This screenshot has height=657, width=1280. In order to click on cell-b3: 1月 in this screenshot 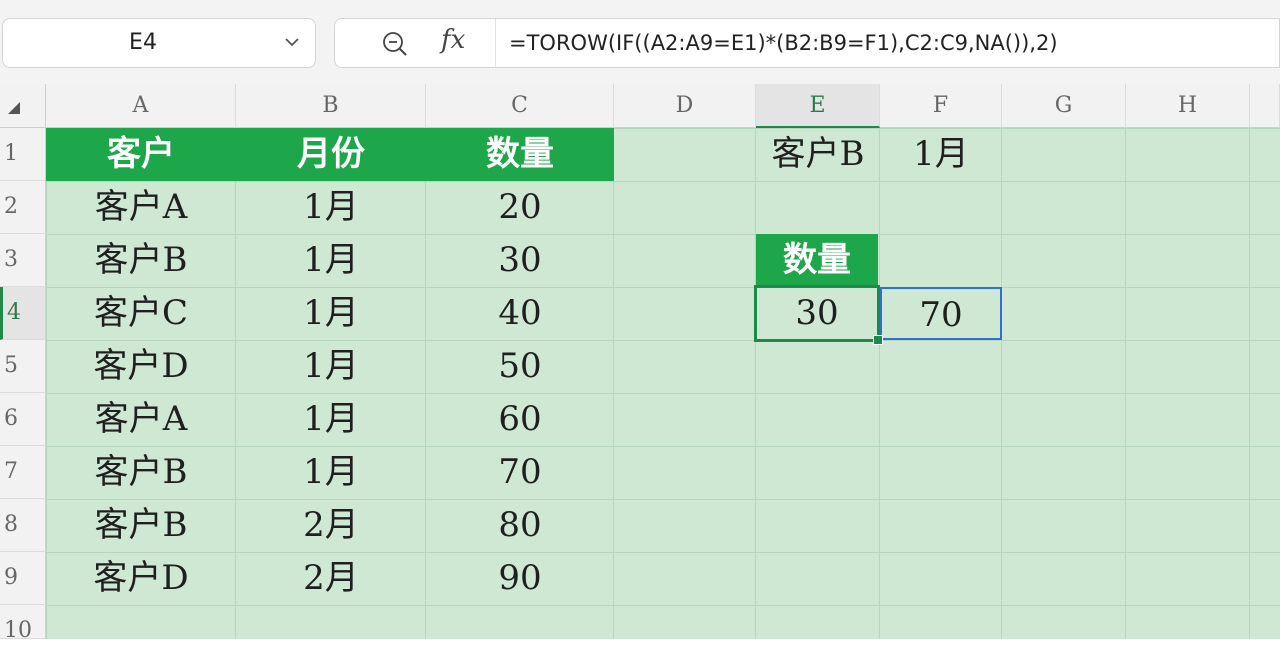, I will do `click(331, 260)`.